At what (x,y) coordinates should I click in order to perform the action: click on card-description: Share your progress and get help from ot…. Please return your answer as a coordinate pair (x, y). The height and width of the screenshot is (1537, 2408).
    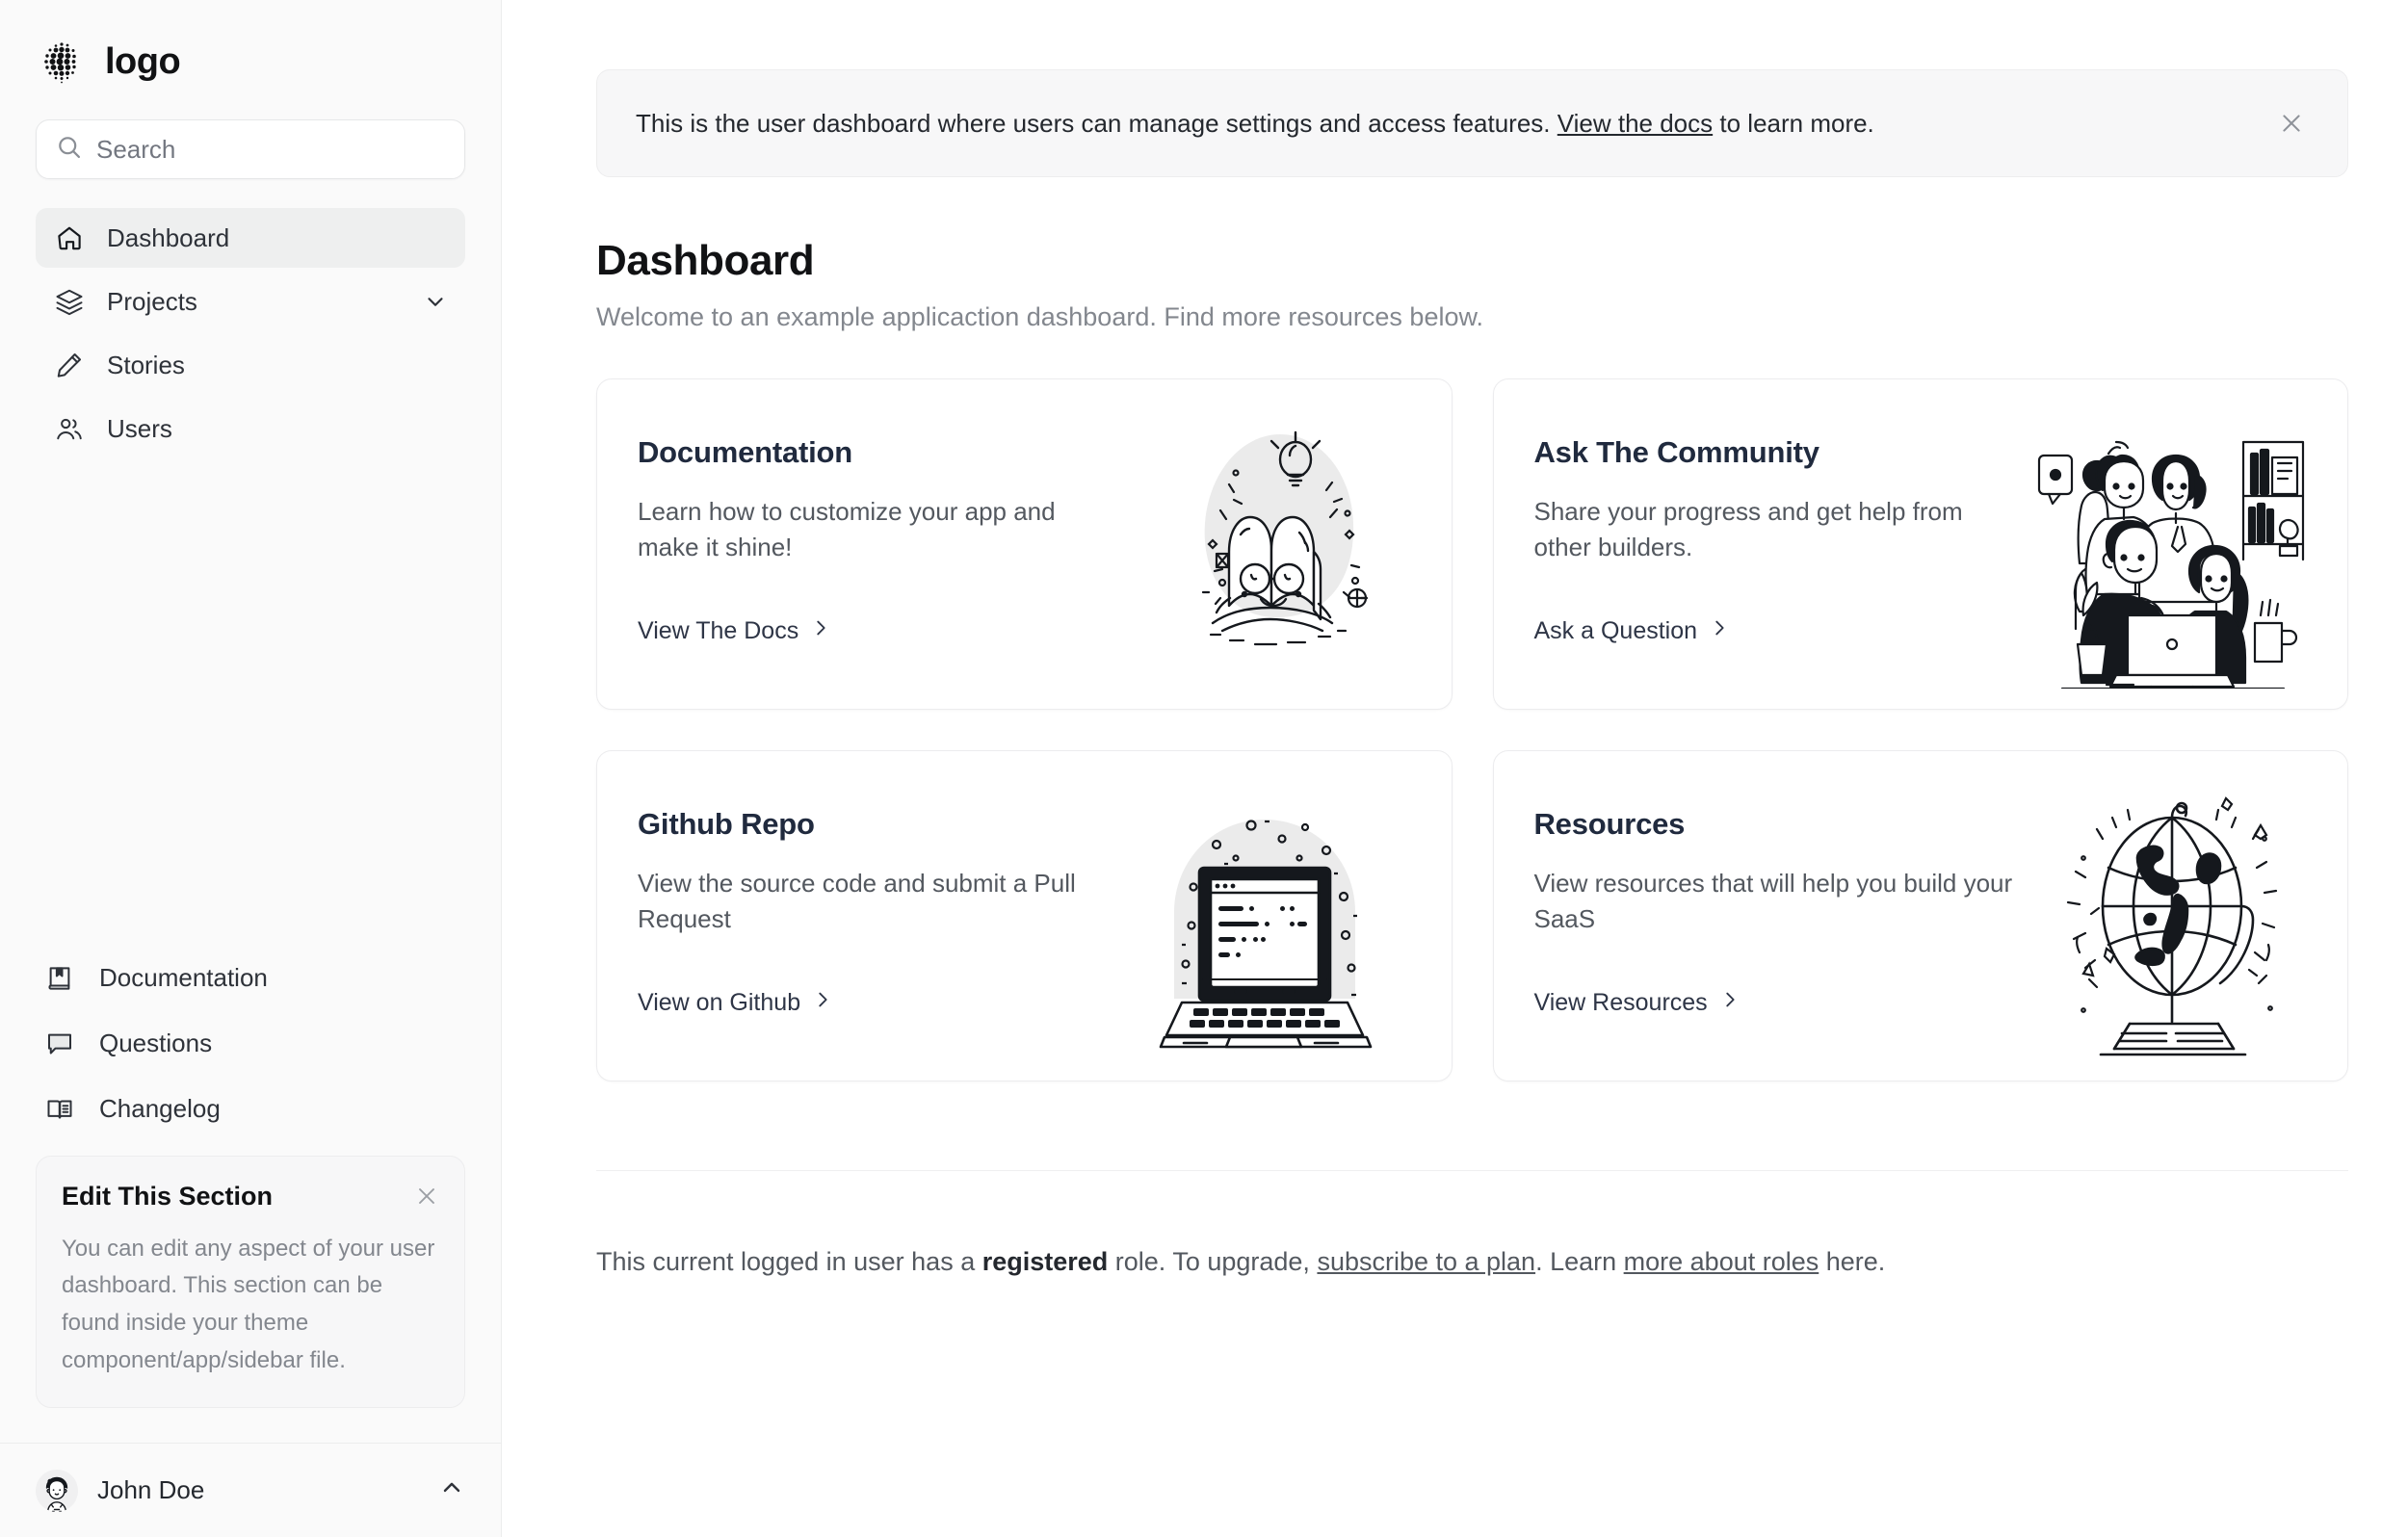
    Looking at the image, I should click on (1748, 529).